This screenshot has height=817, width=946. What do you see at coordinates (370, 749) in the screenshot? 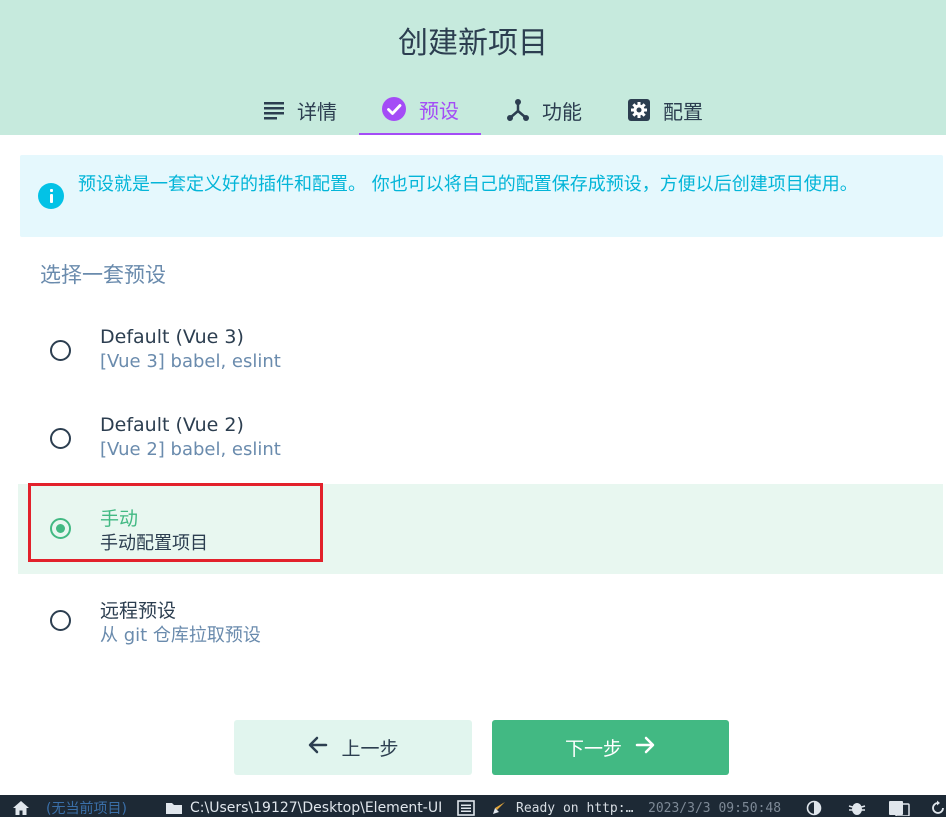
I see `previous-button-label: 上一步` at bounding box center [370, 749].